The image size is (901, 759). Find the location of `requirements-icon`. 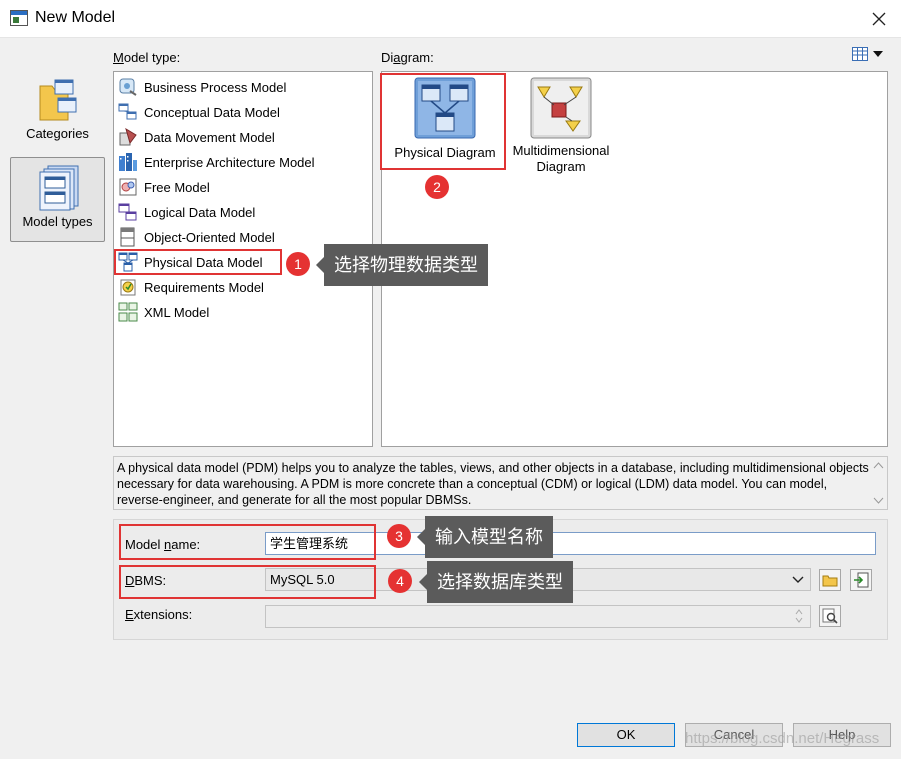

requirements-icon is located at coordinates (128, 287).